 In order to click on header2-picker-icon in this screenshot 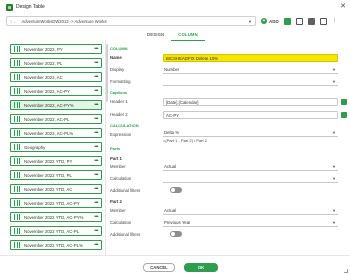, I will do `click(344, 115)`.